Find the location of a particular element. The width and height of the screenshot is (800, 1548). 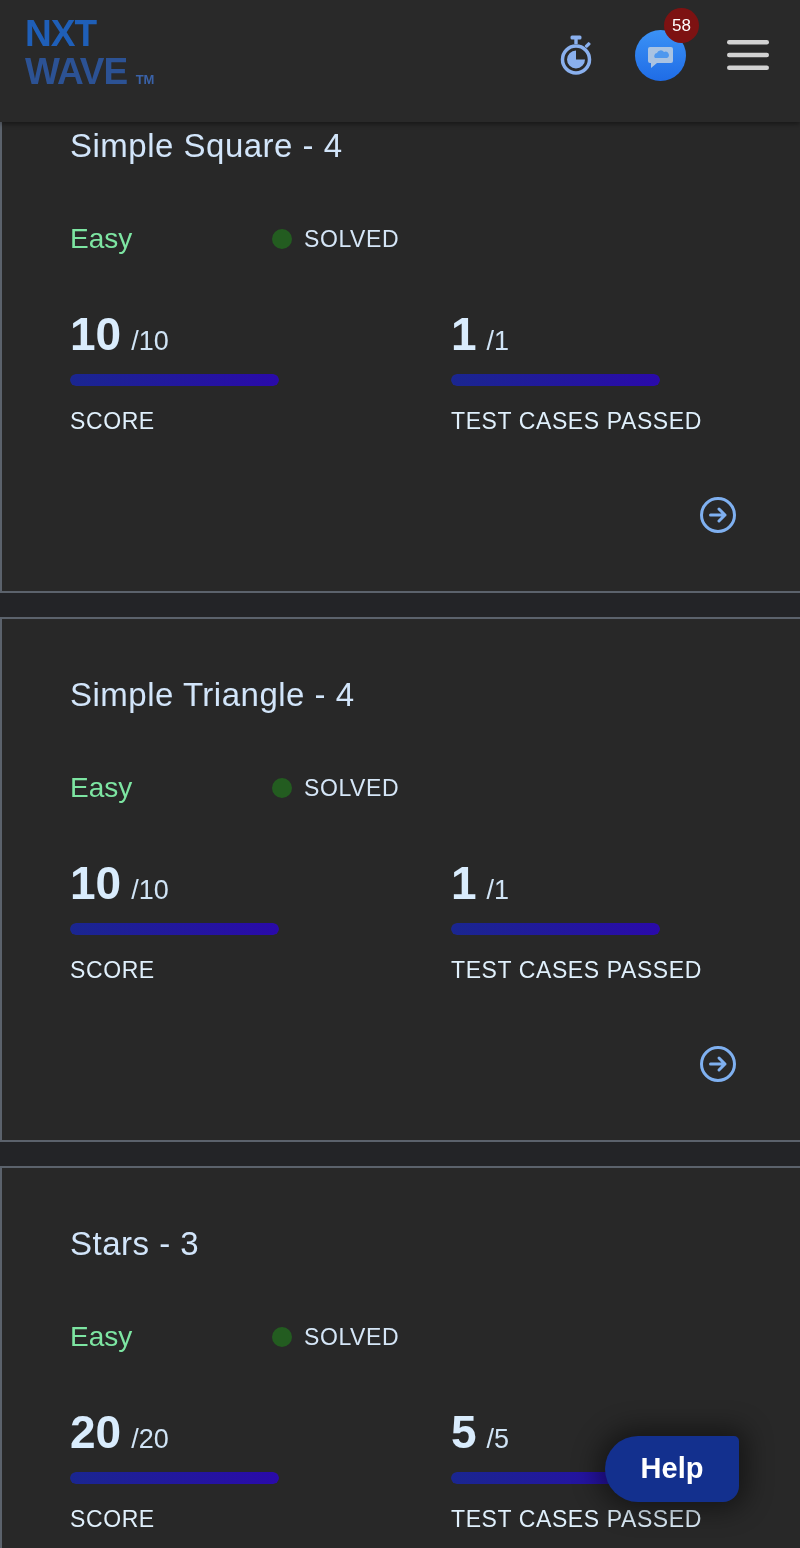

metric-value: 5 is located at coordinates (464, 1432).